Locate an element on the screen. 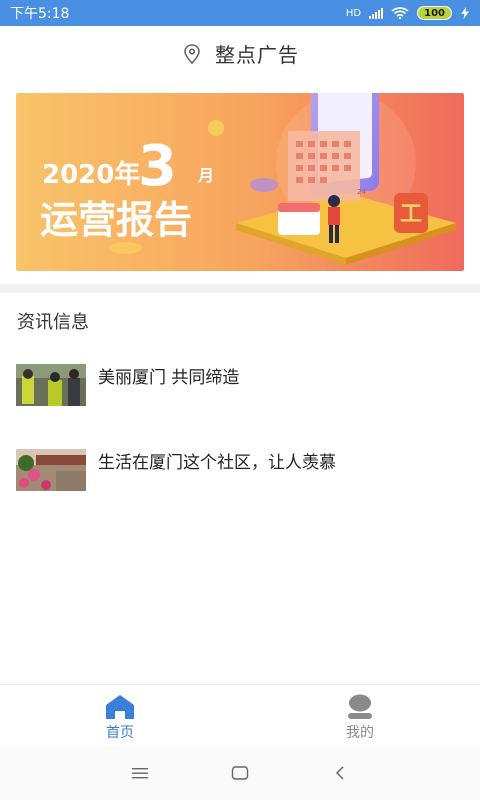 This screenshot has height=800, width=480. calendar-badge: 24 is located at coordinates (361, 192).